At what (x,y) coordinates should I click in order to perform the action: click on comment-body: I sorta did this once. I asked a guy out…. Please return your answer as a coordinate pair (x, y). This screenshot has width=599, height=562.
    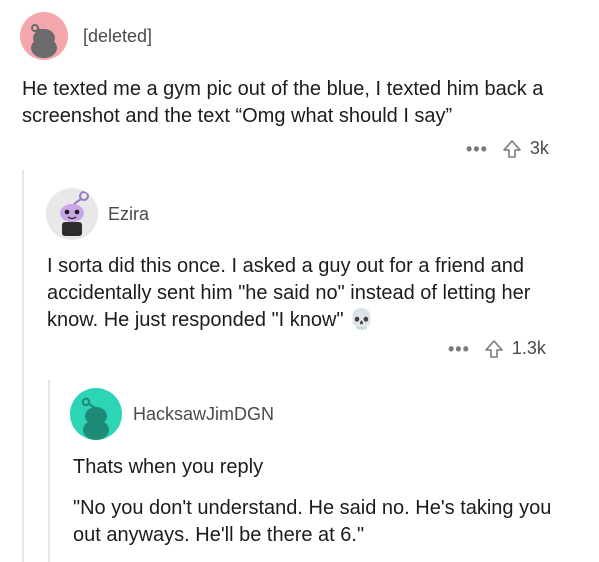
    Looking at the image, I should click on (312, 293).